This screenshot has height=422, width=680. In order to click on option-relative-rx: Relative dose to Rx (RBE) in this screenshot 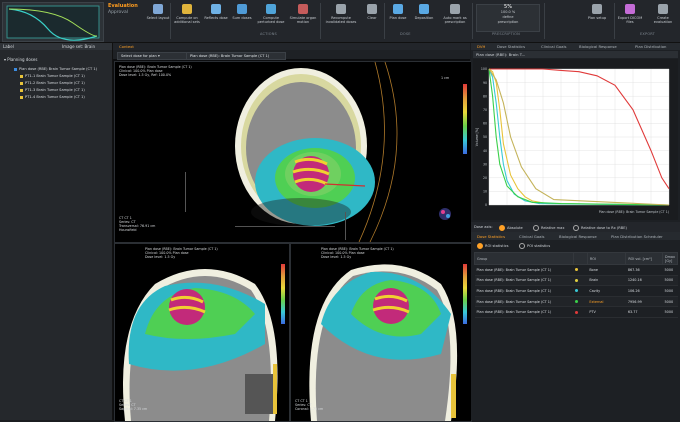, I will do `click(600, 227)`.